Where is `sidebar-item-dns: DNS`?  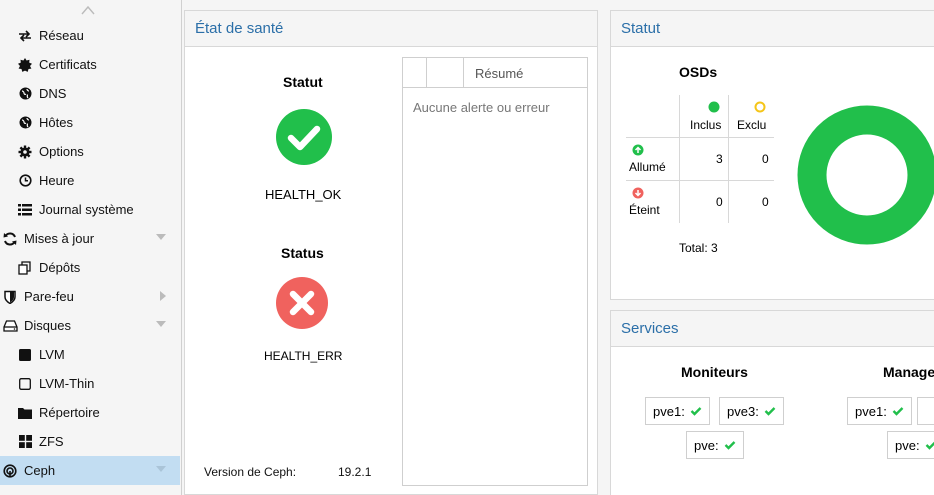
sidebar-item-dns: DNS is located at coordinates (90, 93).